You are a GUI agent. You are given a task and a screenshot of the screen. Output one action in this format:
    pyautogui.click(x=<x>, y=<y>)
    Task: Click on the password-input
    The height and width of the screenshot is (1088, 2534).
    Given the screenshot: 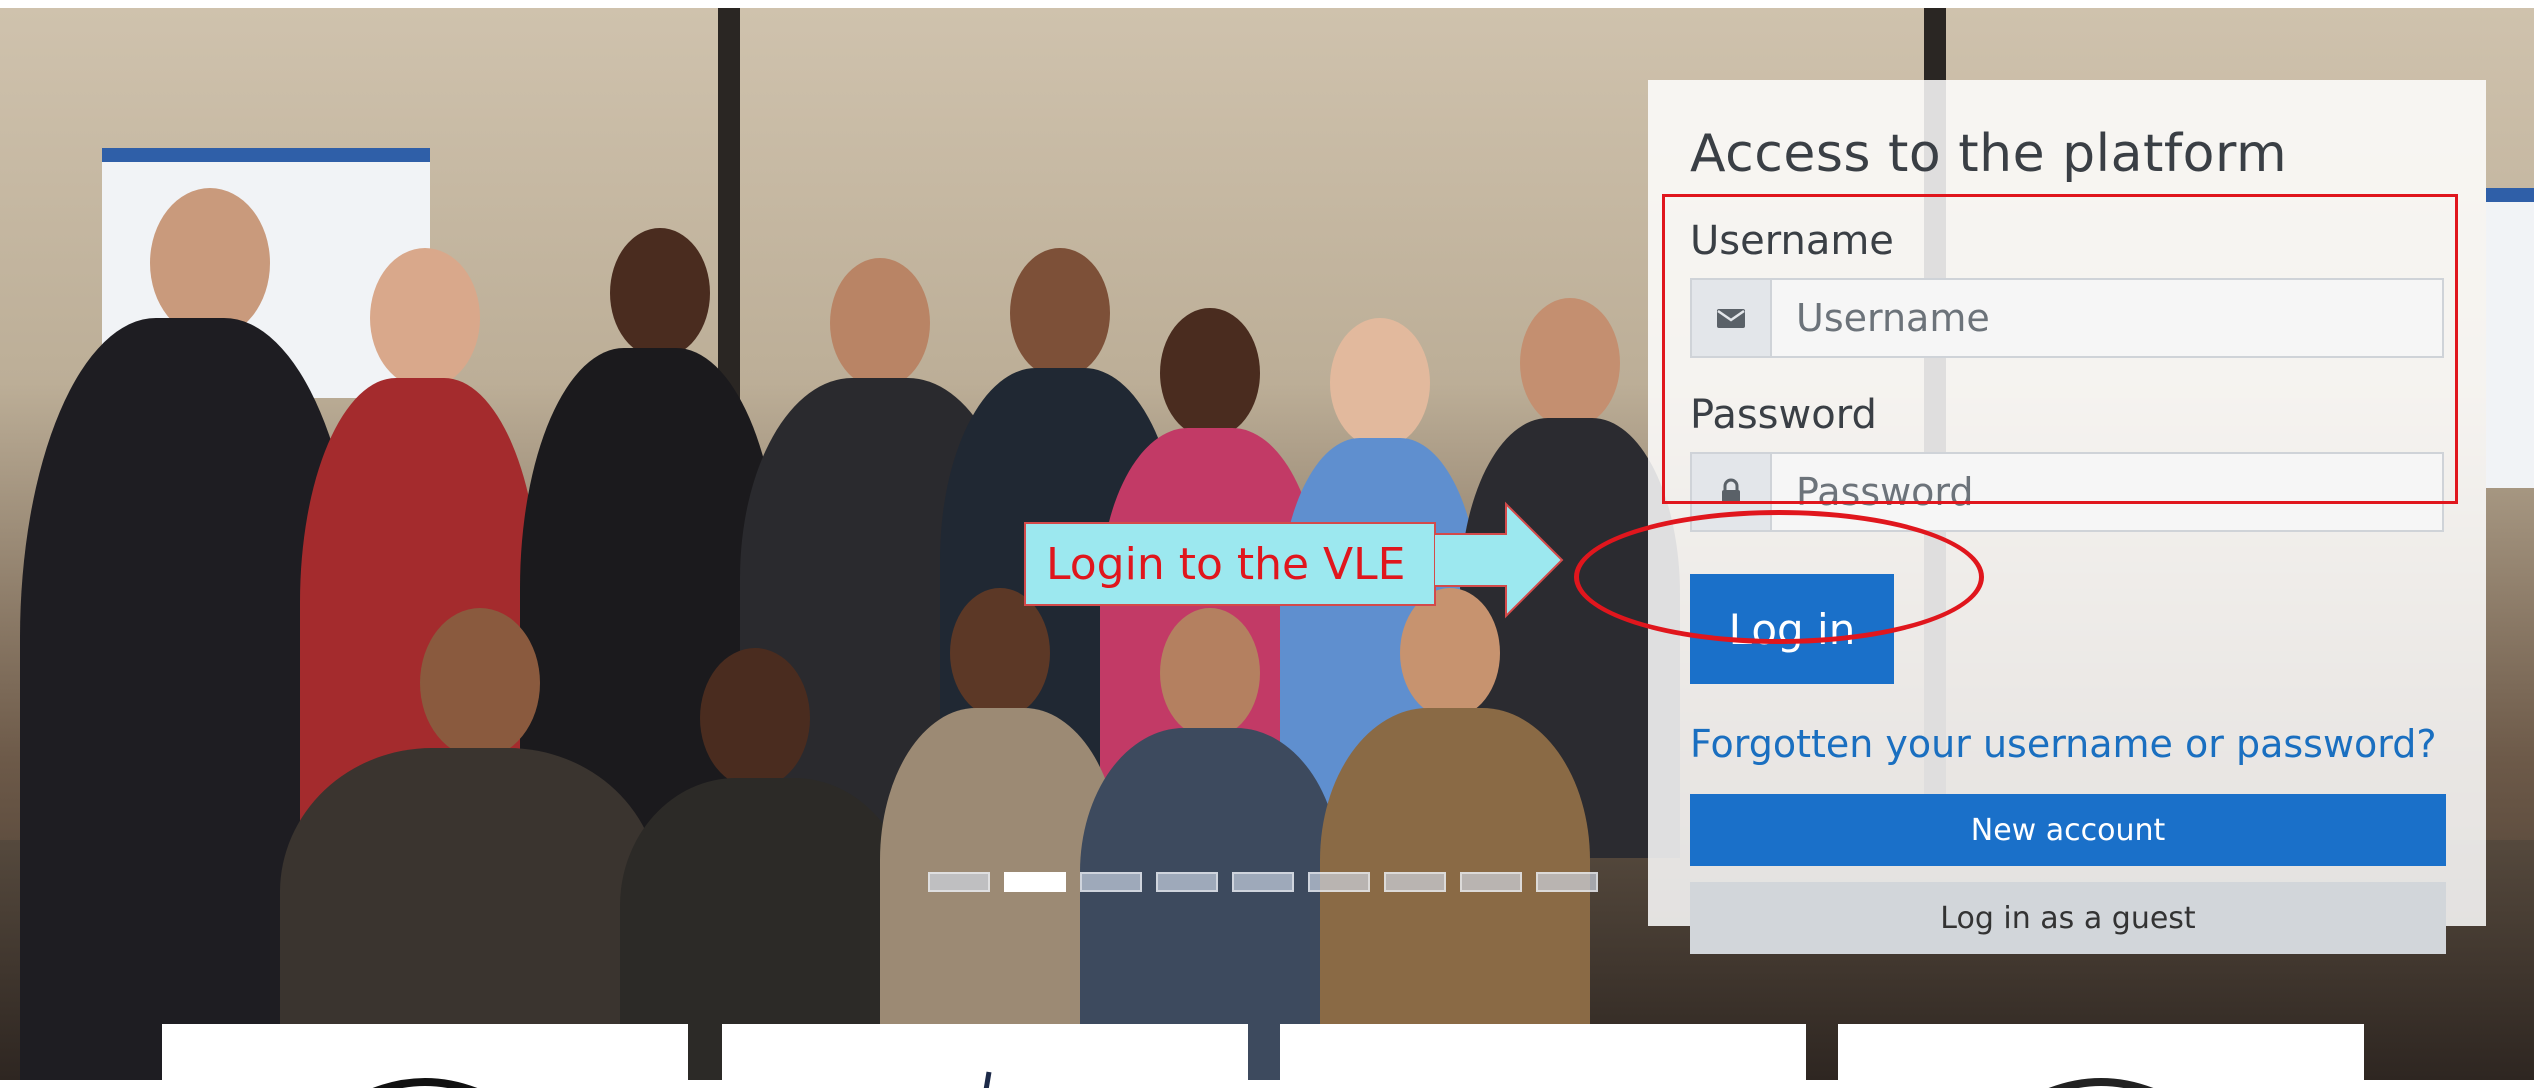 What is the action you would take?
    pyautogui.click(x=2107, y=492)
    